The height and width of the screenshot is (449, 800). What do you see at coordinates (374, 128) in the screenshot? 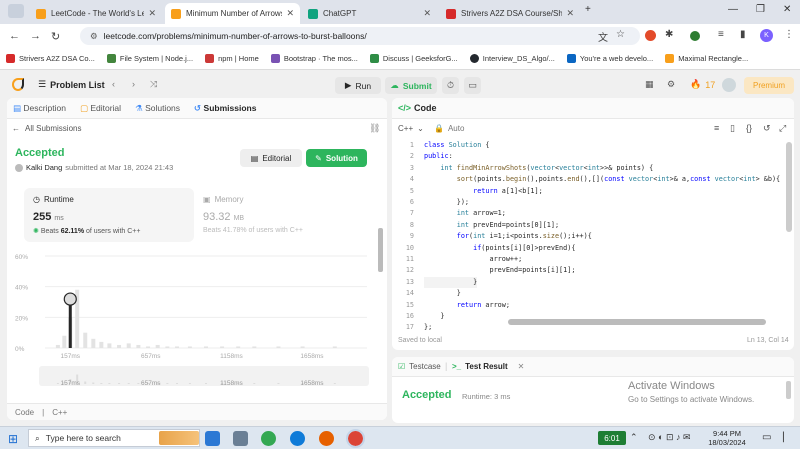
I see `share-link-icon: ⛓` at bounding box center [374, 128].